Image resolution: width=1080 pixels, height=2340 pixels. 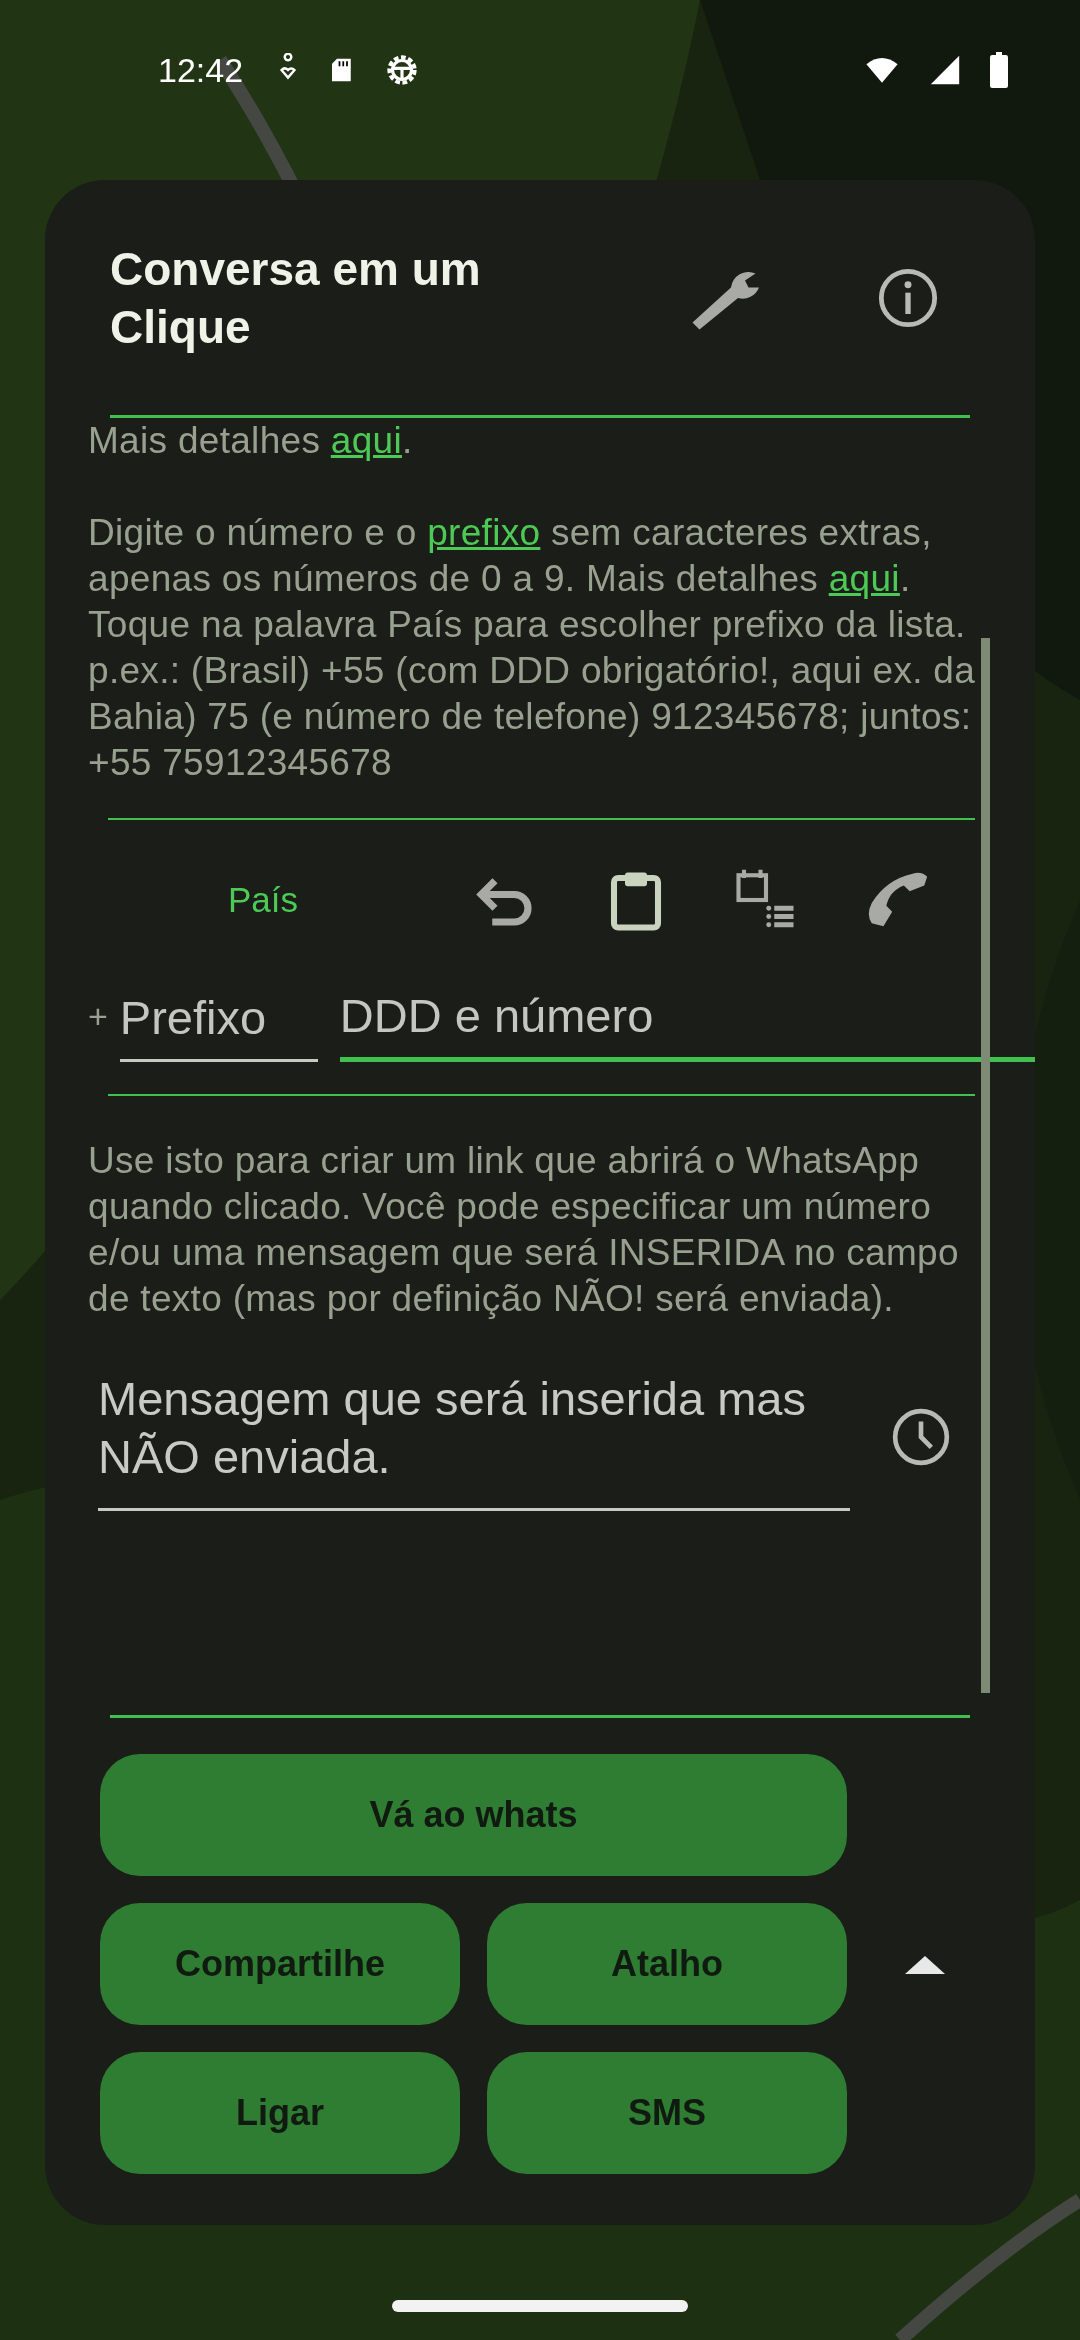 I want to click on action-button: Vá ao whats, so click(x=473, y=1815).